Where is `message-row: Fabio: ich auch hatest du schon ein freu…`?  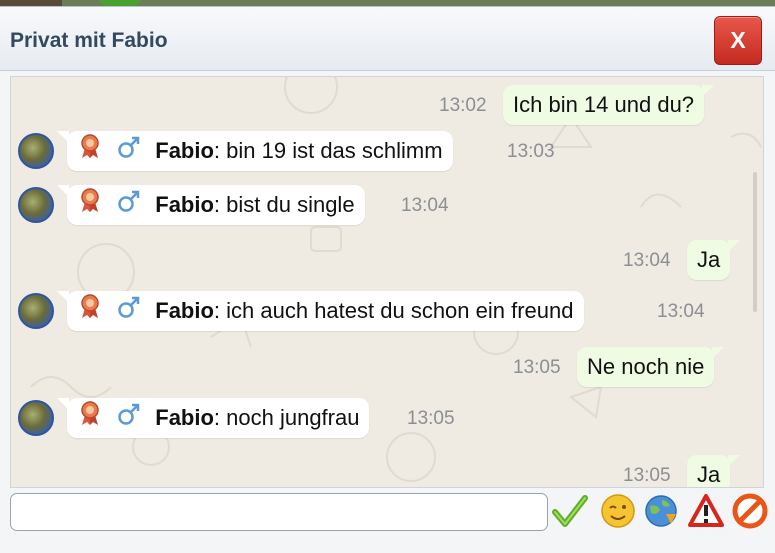
message-row: Fabio: ich auch hatest du schon ein freu… is located at coordinates (387, 313).